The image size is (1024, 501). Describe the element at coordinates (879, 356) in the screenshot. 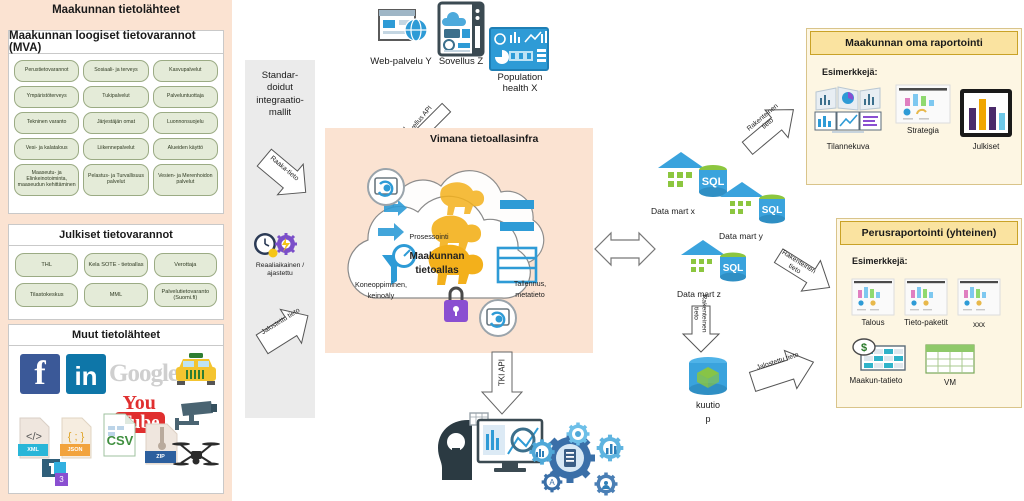

I see `money-table-icon: $` at that location.